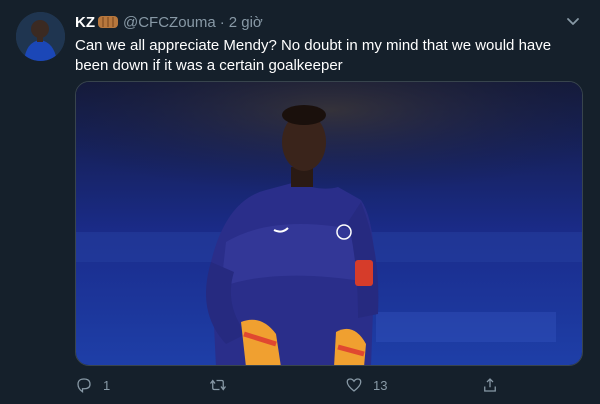 The image size is (600, 404). What do you see at coordinates (327, 387) in the screenshot?
I see `tweet-actions: 1 13` at bounding box center [327, 387].